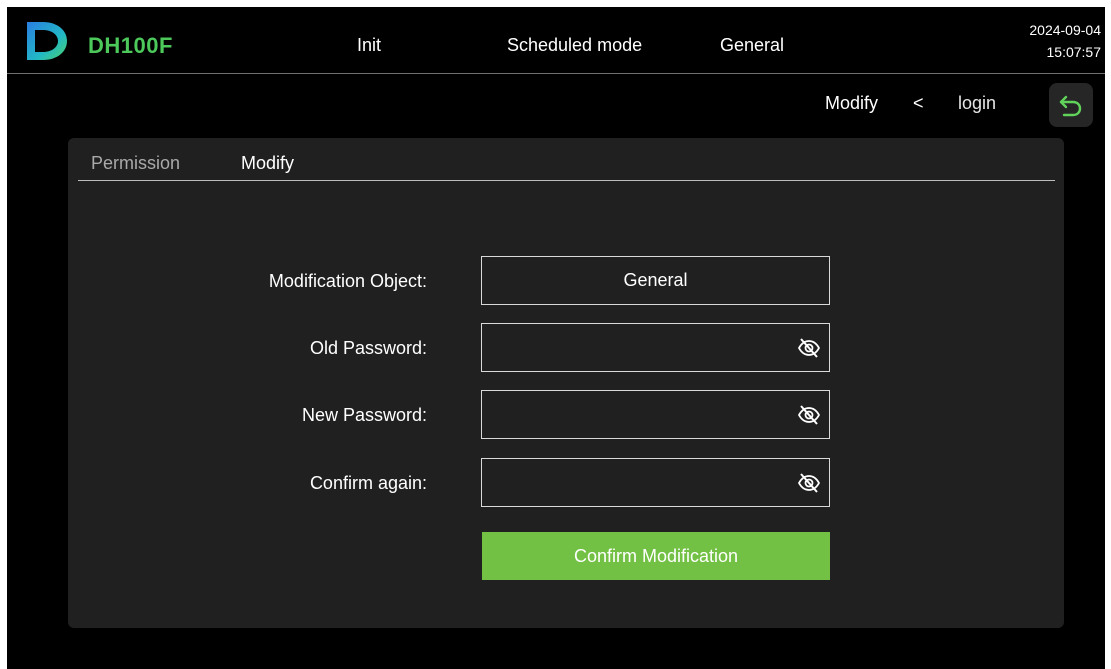 Image resolution: width=1111 pixels, height=669 pixels. What do you see at coordinates (1065, 41) in the screenshot?
I see `clock: 2024-09-04 15:07:57` at bounding box center [1065, 41].